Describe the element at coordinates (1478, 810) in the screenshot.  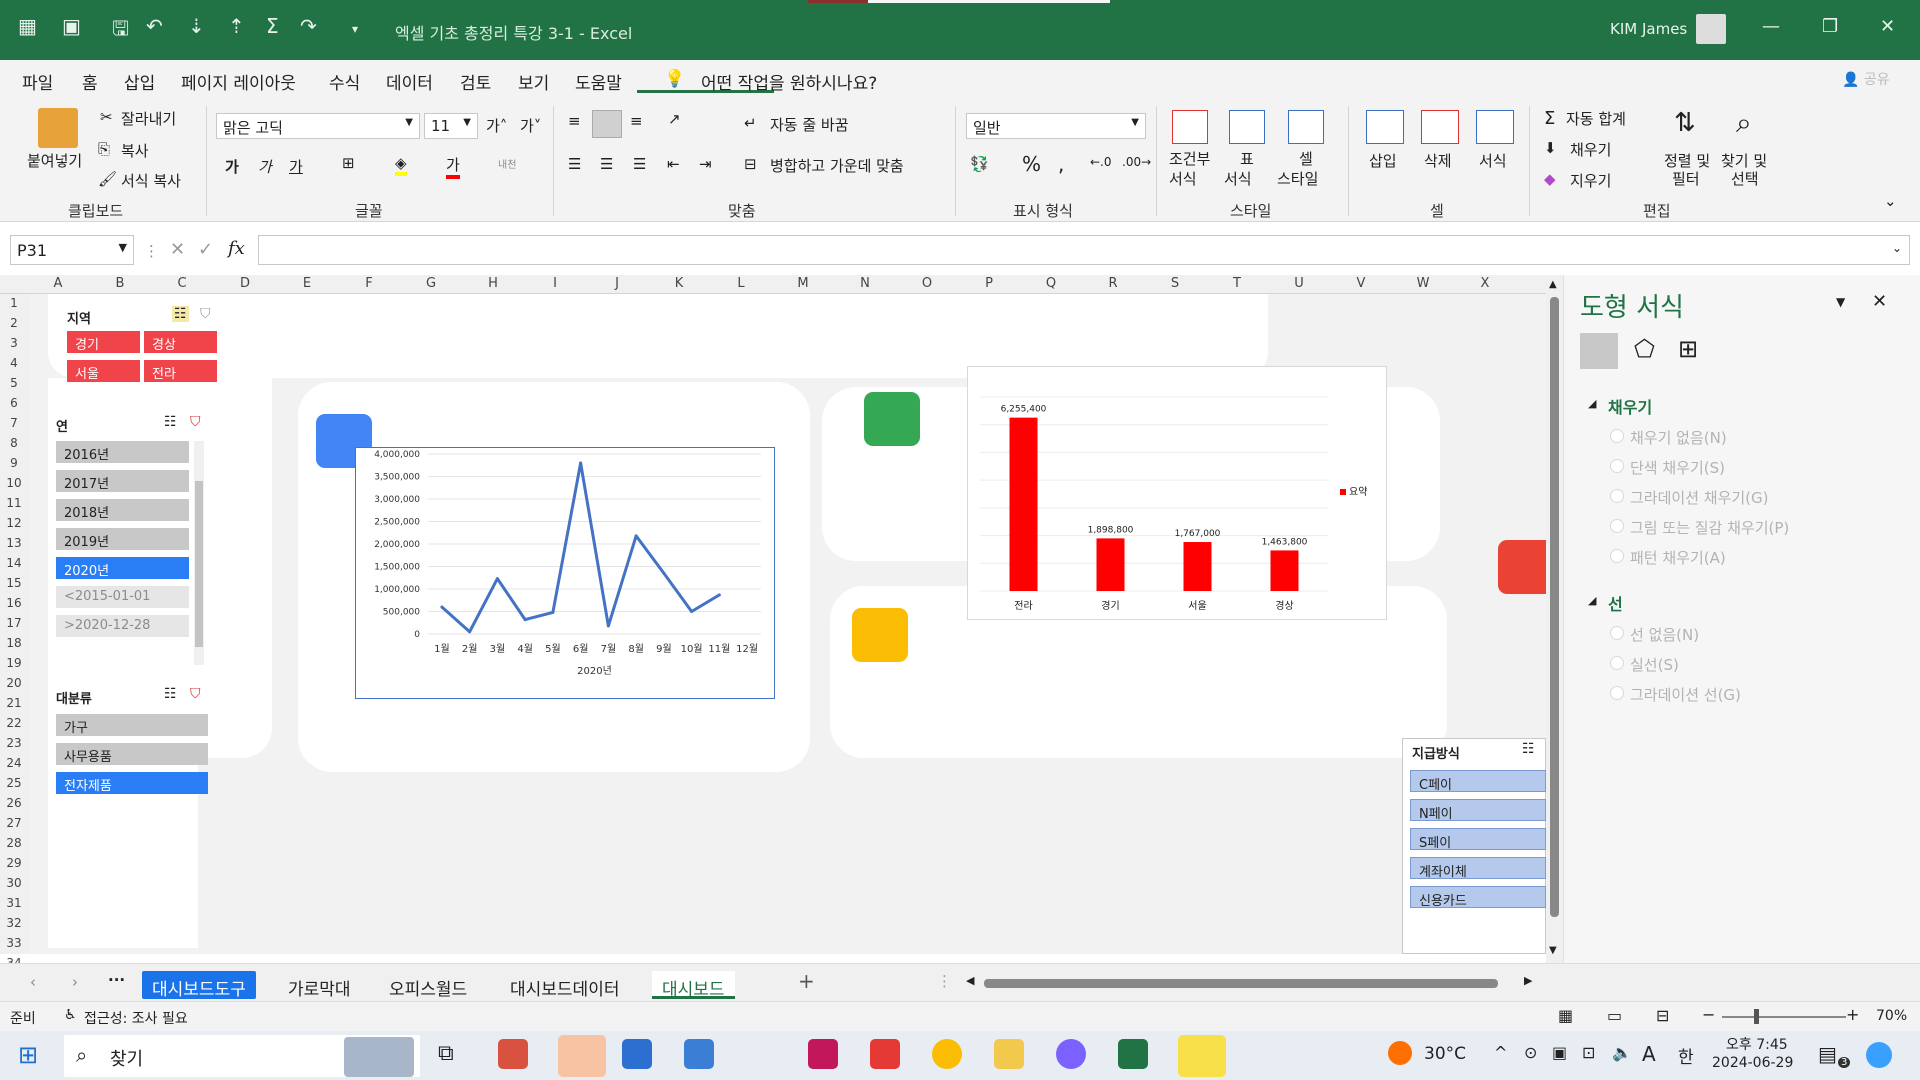
I see `payment-item: N페이` at that location.